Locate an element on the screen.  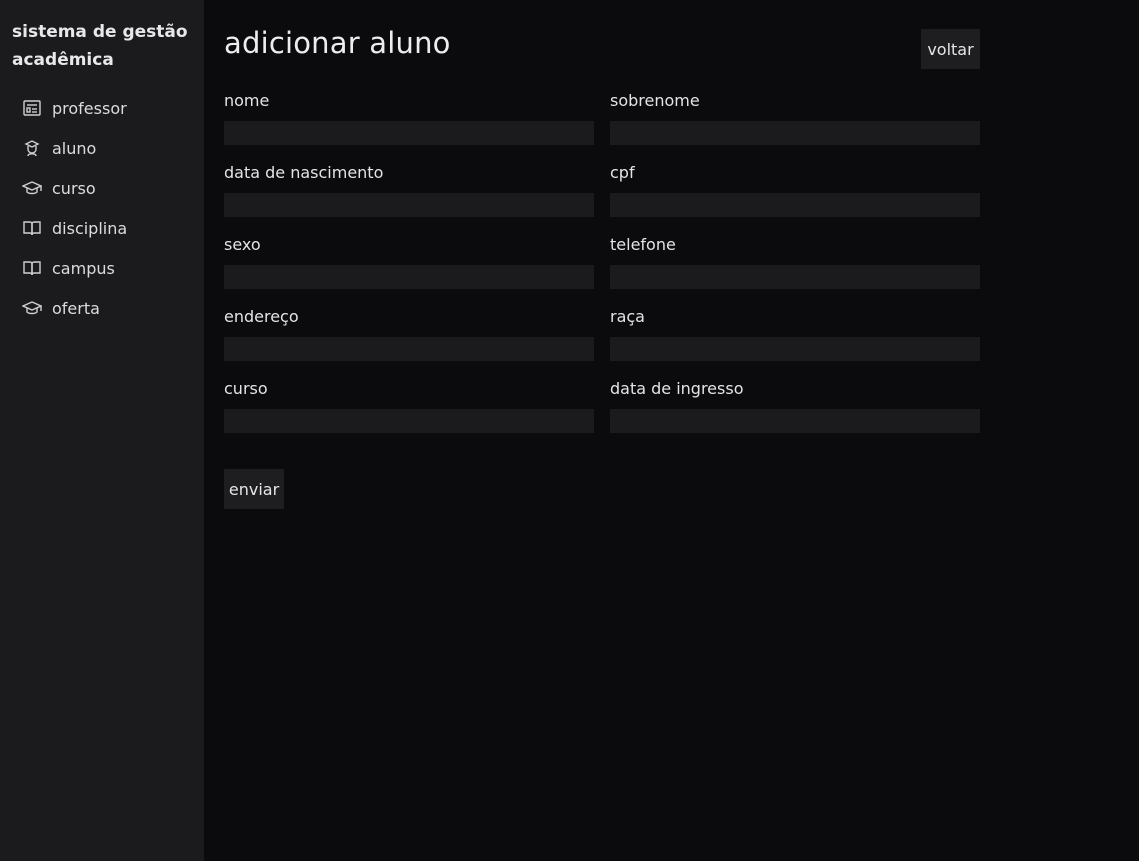
field-raca: raça is located at coordinates (795, 342).